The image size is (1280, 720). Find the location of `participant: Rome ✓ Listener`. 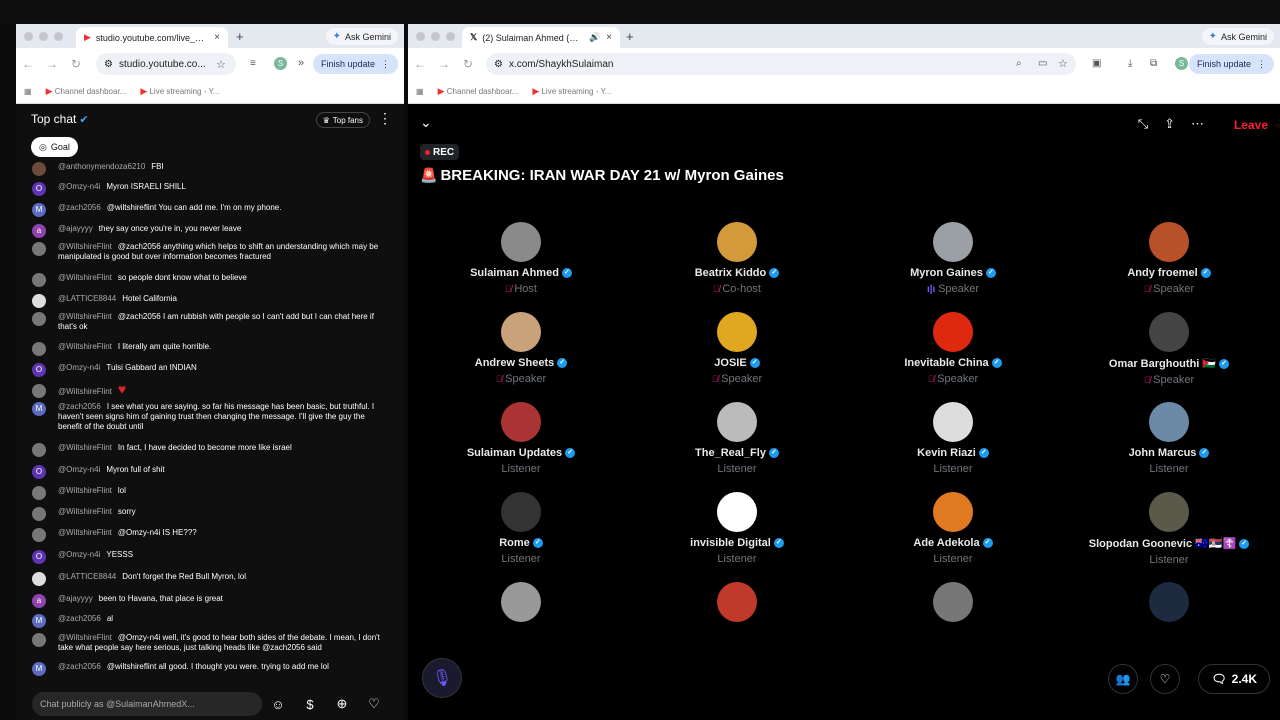

participant: Rome ✓ Listener is located at coordinates (521, 528).